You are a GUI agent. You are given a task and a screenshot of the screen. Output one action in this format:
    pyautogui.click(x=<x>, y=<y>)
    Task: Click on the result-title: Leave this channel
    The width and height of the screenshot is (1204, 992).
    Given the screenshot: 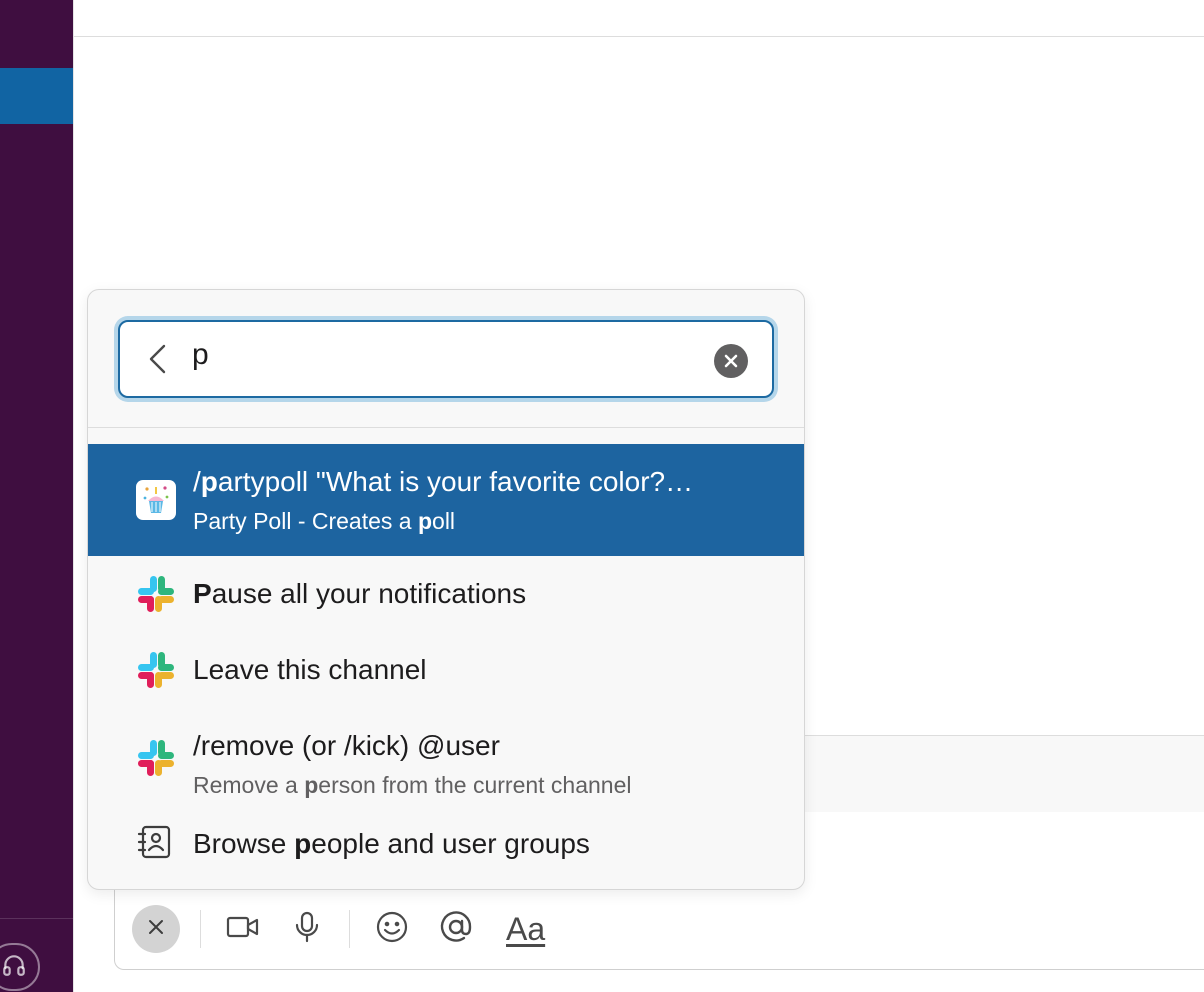 What is the action you would take?
    pyautogui.click(x=310, y=669)
    